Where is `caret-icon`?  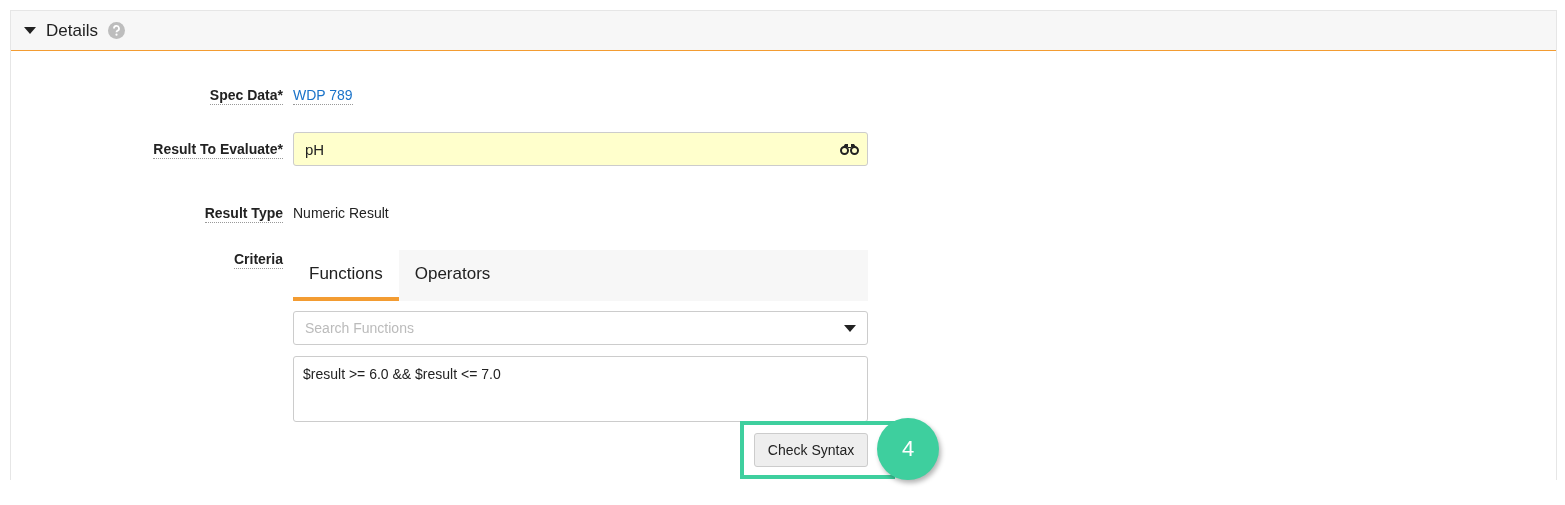 caret-icon is located at coordinates (850, 328).